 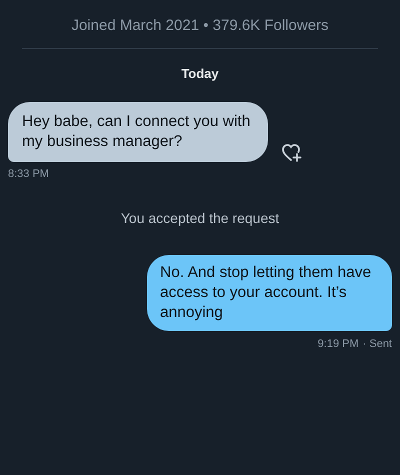 I want to click on message-bubble: No. And stop letting them have access to your account. It’s annoying, so click(x=269, y=293).